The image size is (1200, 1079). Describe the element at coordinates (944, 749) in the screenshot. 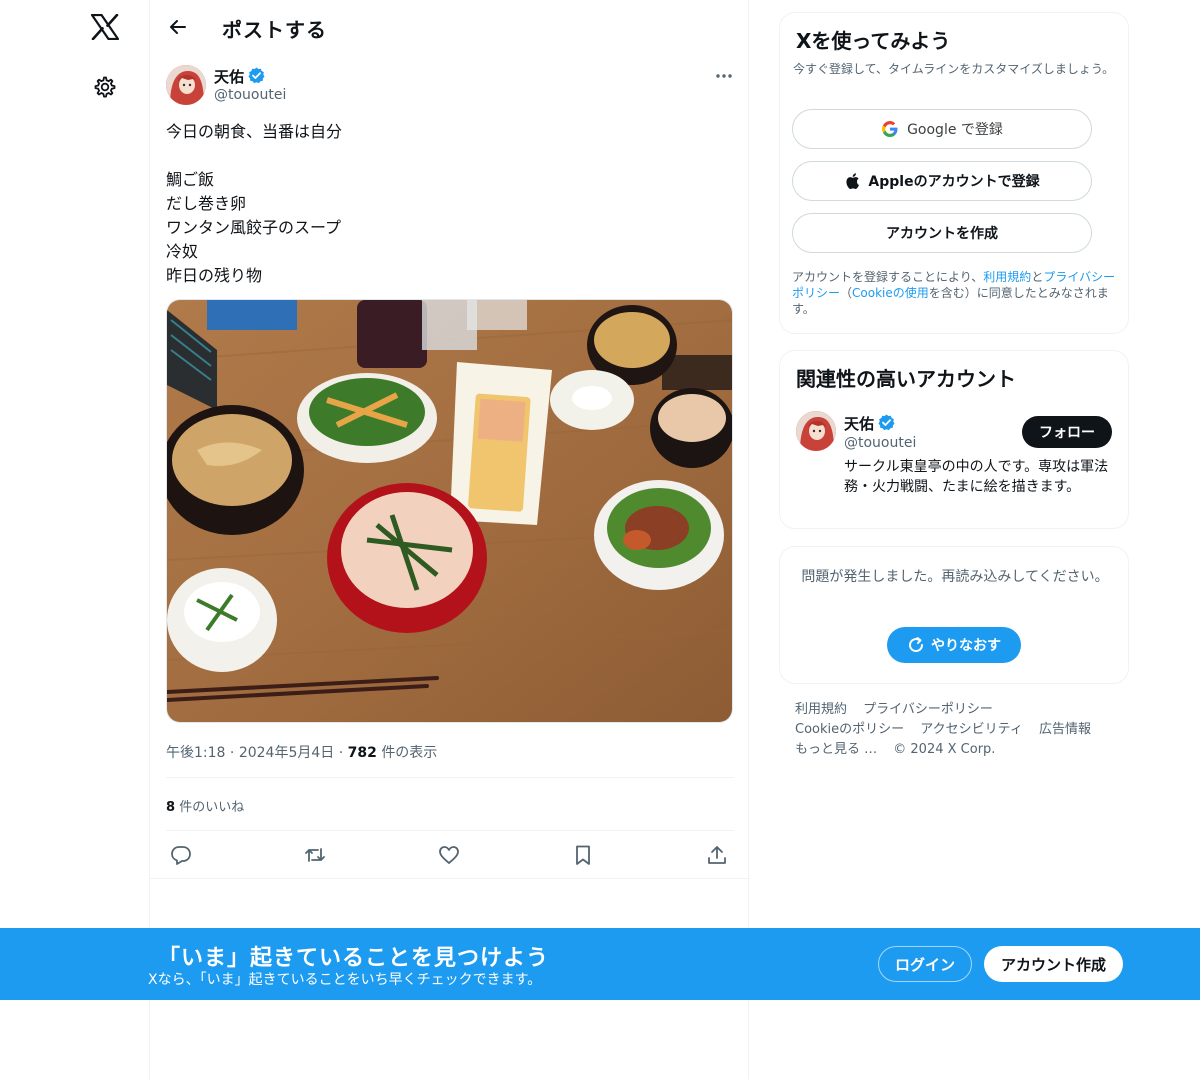

I see `footer-copyright: © 2024 X Corp.` at that location.